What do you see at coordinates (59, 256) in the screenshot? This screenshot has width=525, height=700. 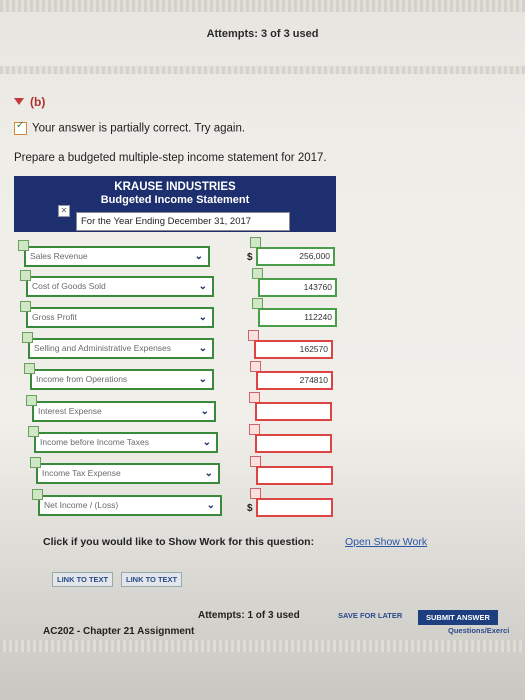 I see `account-label: Sales Revenue` at bounding box center [59, 256].